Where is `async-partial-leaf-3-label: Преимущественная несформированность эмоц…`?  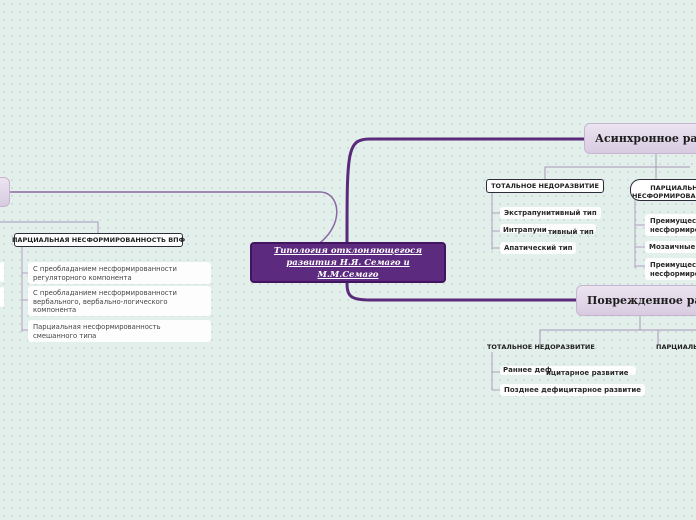 async-partial-leaf-3-label: Преимущественная несформированность эмоц… is located at coordinates (673, 270).